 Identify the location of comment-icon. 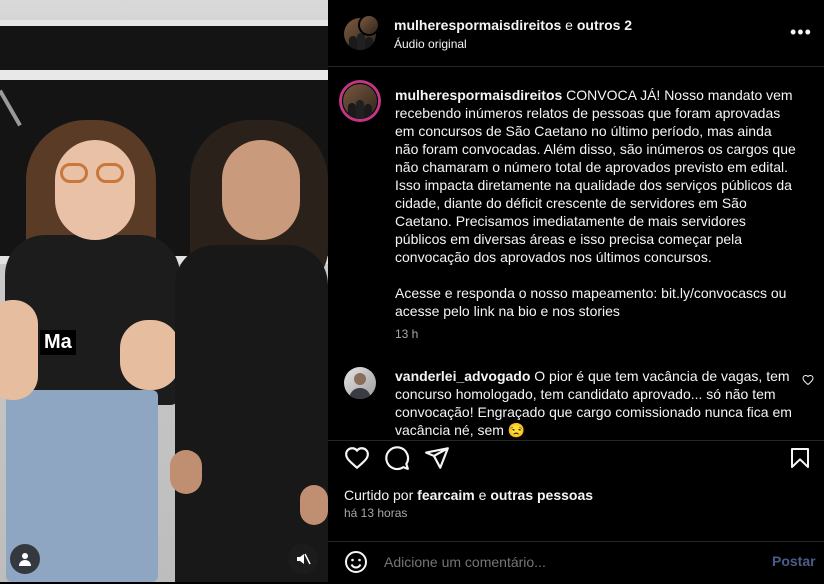
(397, 460).